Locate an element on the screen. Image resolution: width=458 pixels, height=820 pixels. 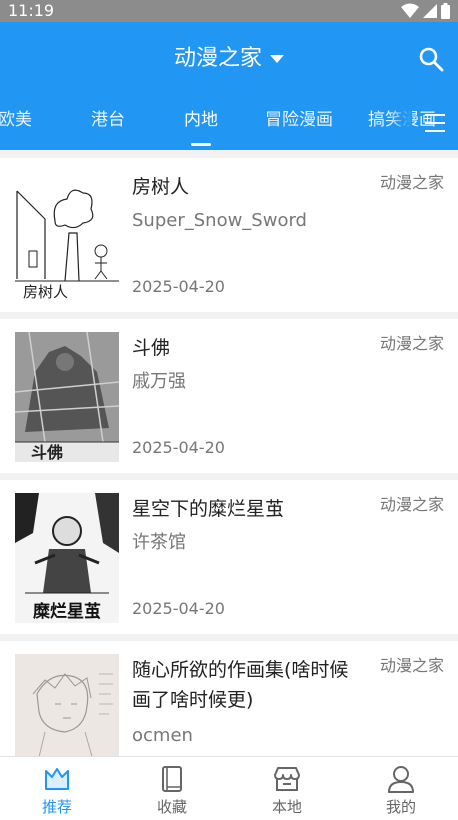
nav-profile: 我的 is located at coordinates (401, 788).